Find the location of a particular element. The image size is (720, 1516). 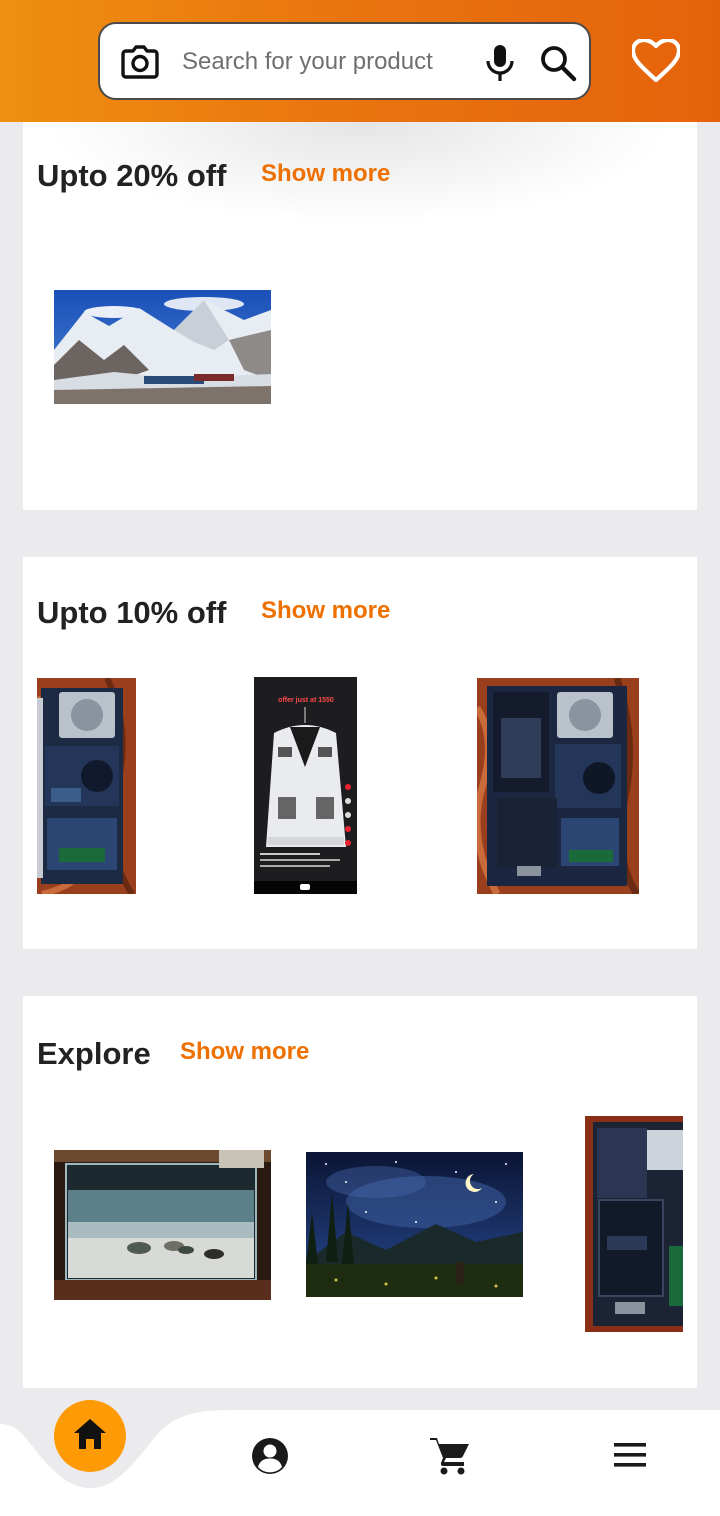

product-image-night-sky is located at coordinates (414, 1224).